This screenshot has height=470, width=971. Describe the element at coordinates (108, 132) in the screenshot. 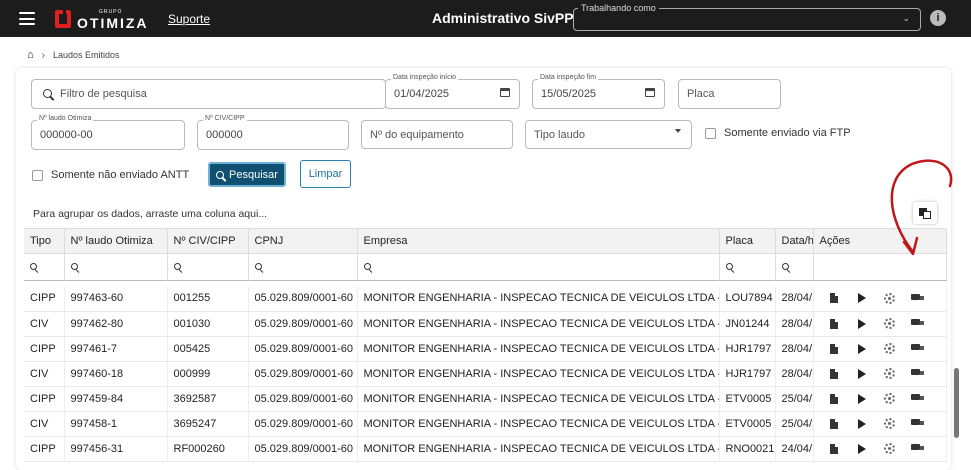

I see `laudo-number-field: Nº laudo Otimiza 000000-00` at that location.